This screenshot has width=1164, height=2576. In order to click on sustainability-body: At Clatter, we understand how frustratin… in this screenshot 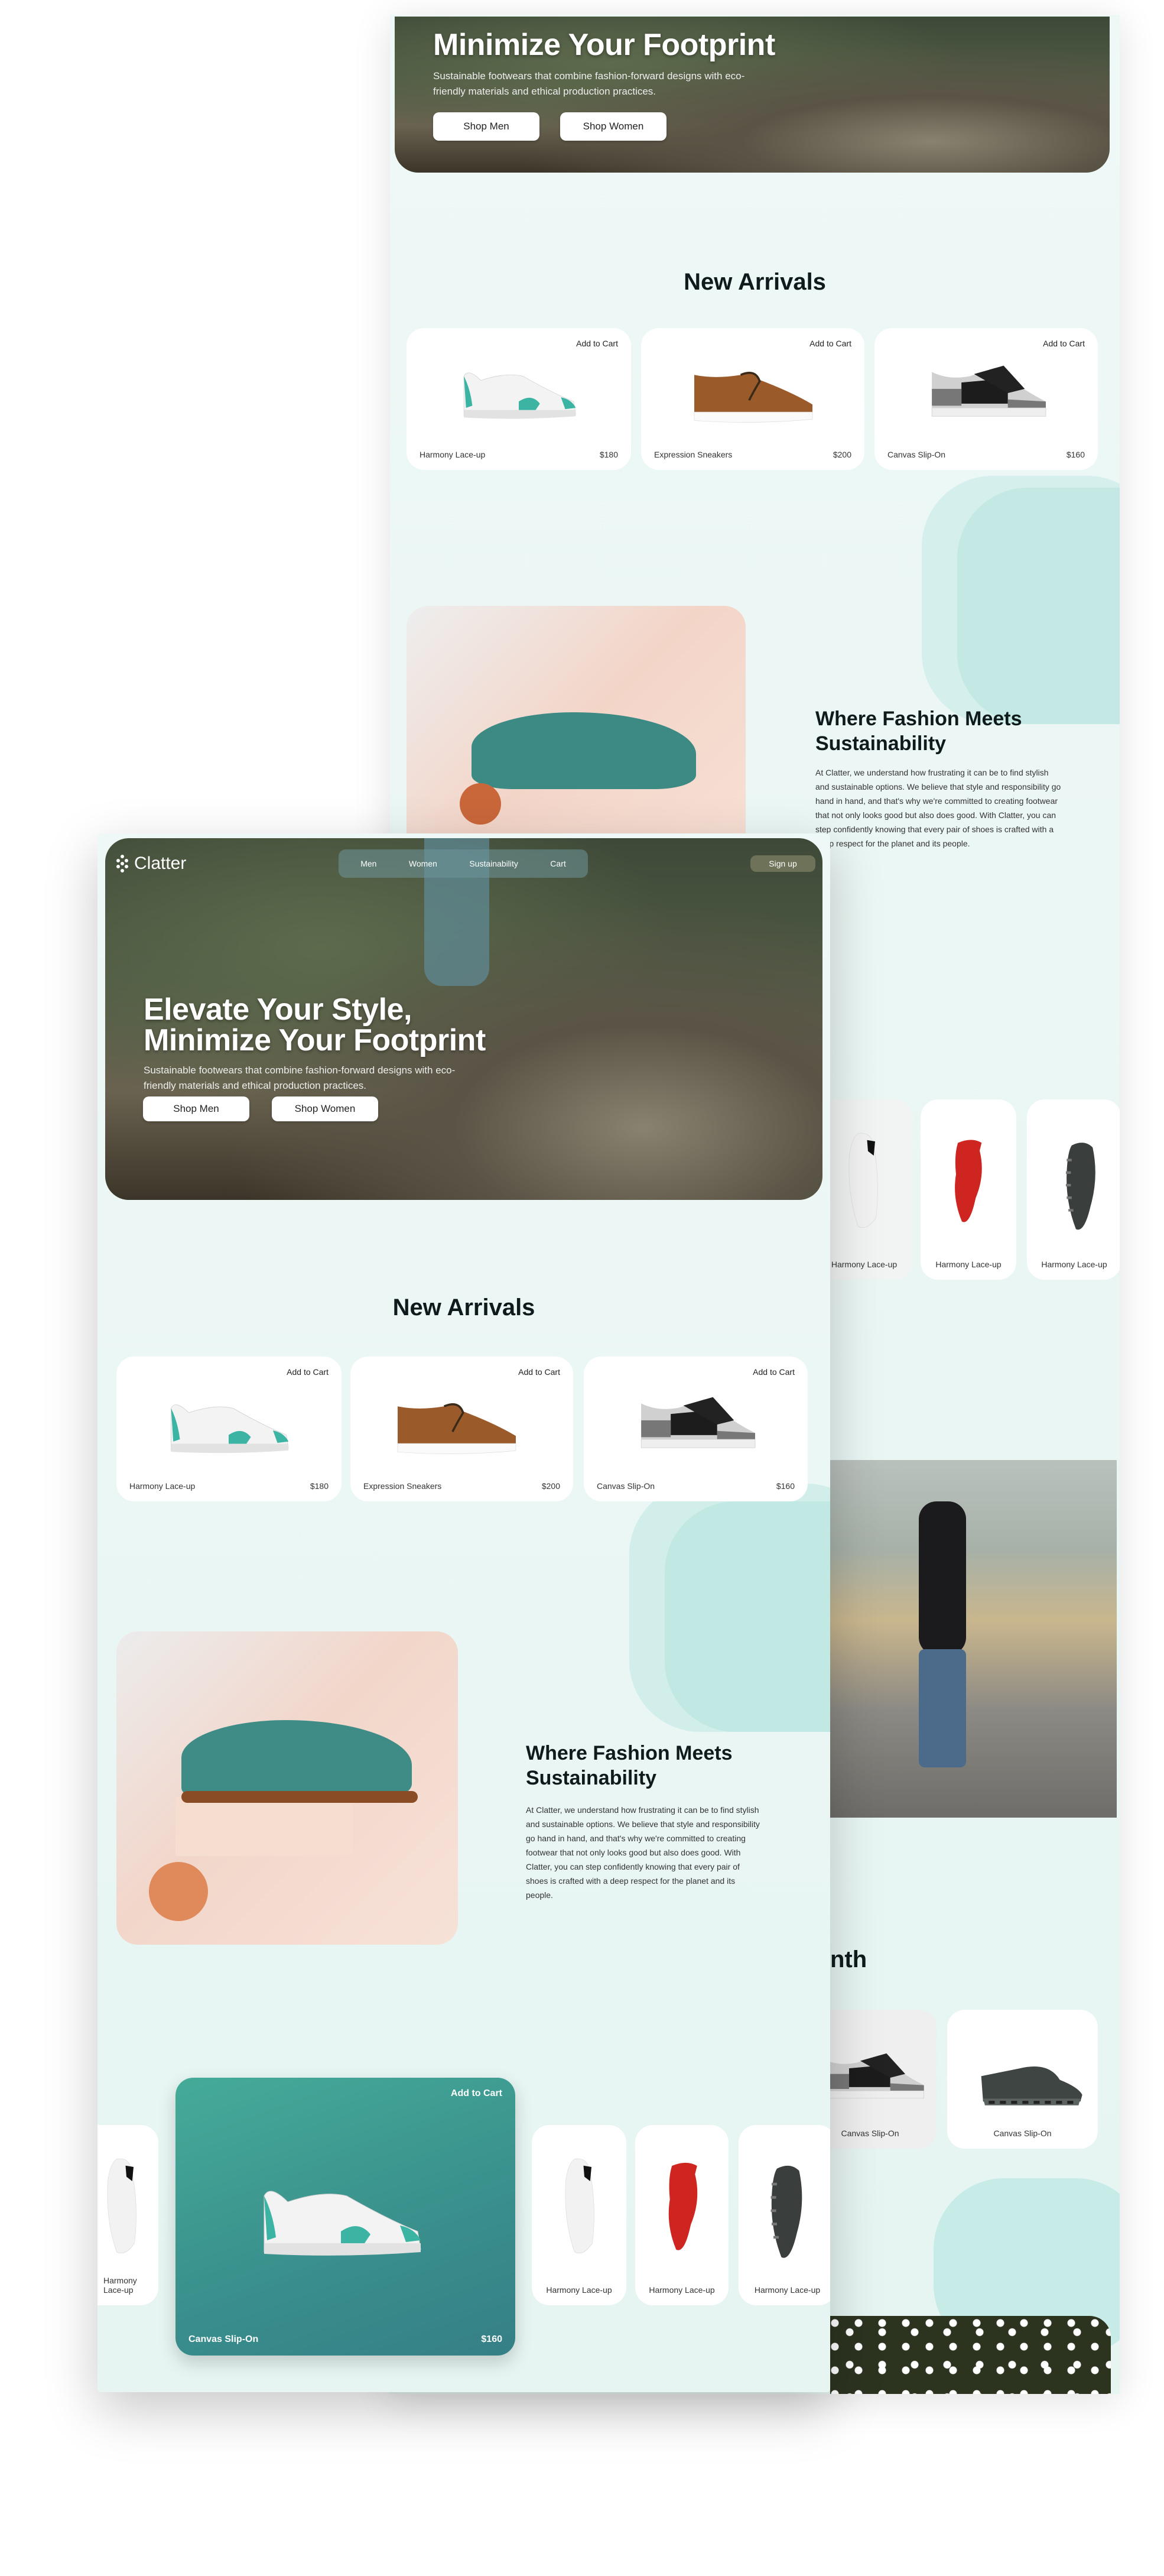, I will do `click(643, 1852)`.